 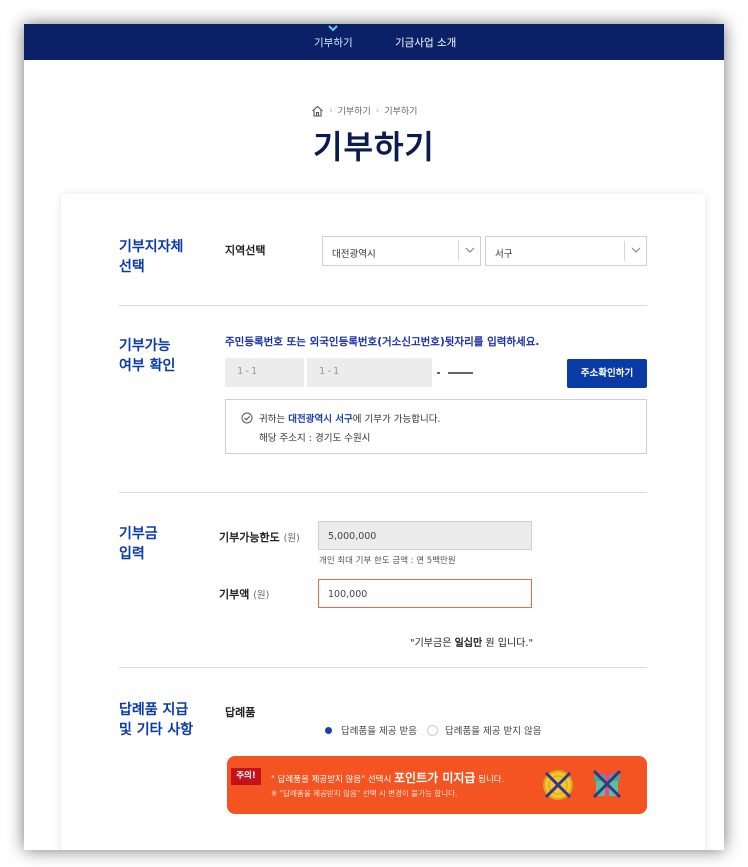 I want to click on breadcrumb: › 기부하기 › 기부하기, so click(x=364, y=110).